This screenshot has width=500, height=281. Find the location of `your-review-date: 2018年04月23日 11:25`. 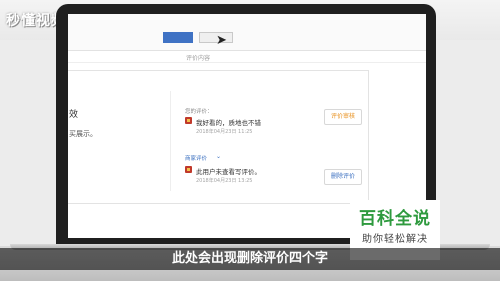

your-review-date: 2018年04月23日 11:25 is located at coordinates (224, 132).